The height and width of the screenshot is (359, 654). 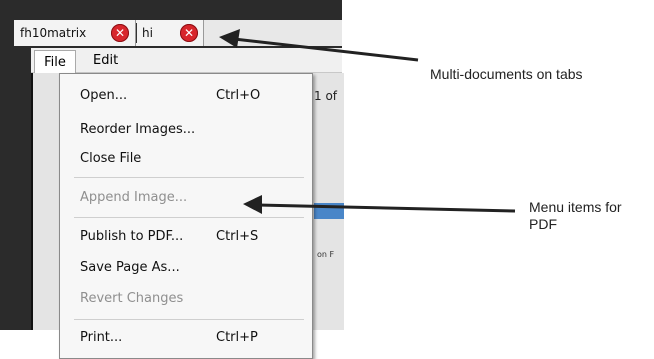 I want to click on pdf-arrow-line, so click(x=386, y=208).